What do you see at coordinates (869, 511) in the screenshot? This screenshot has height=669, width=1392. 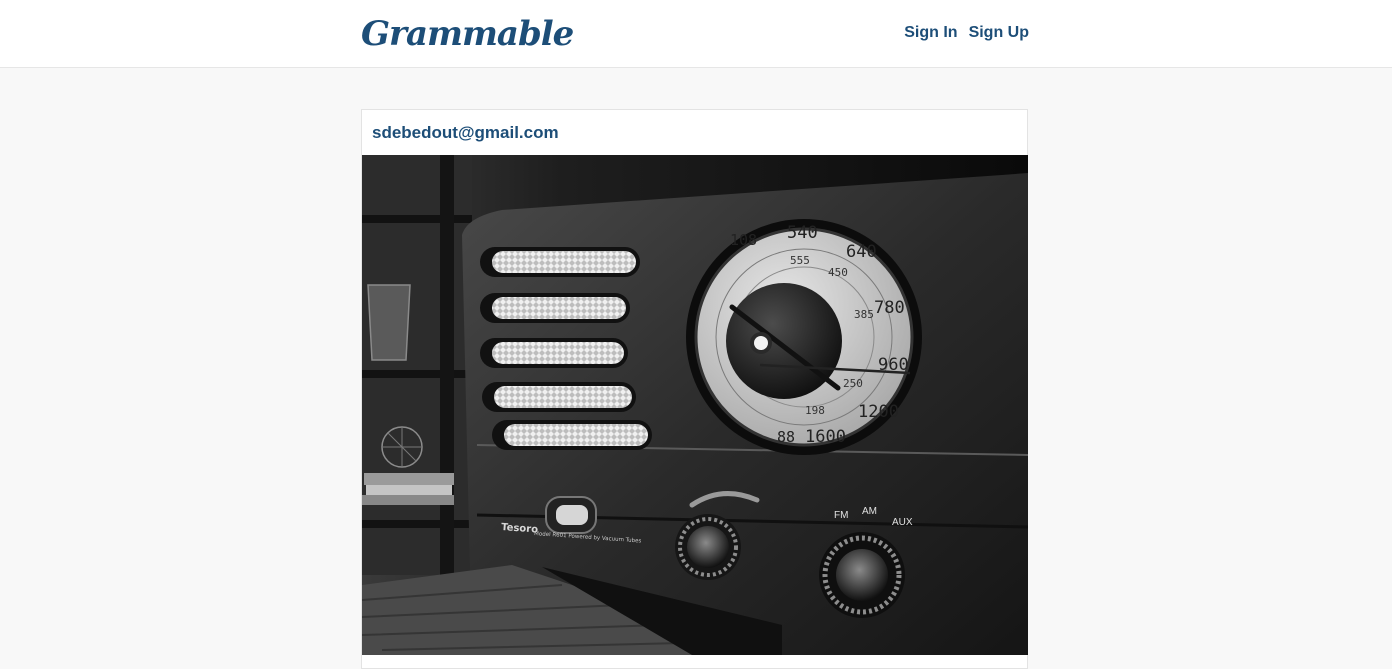 I see `band-label-am: AM` at bounding box center [869, 511].